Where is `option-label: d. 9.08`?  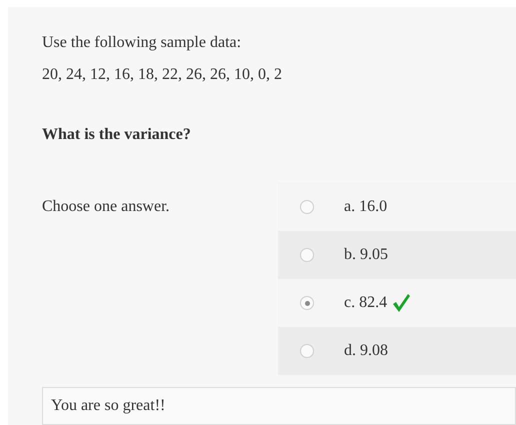
option-label: d. 9.08 is located at coordinates (366, 351).